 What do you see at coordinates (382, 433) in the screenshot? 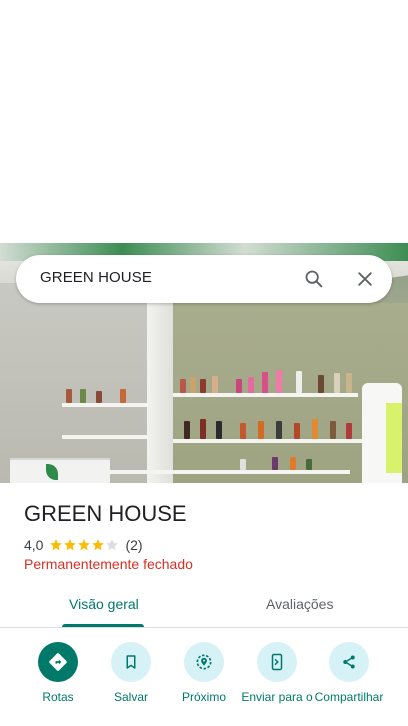
I see `shirt-display` at bounding box center [382, 433].